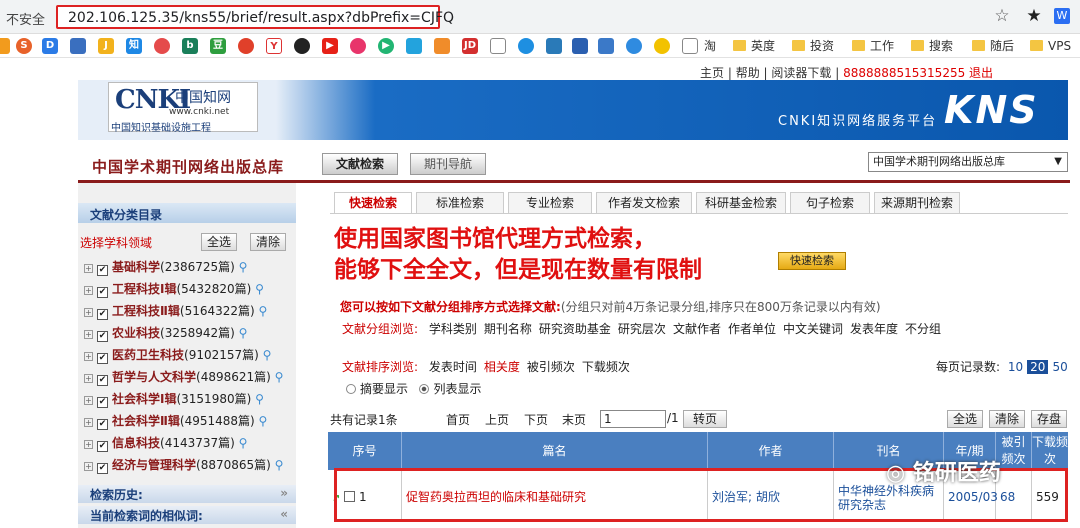 Image resolution: width=1080 pixels, height=528 pixels. Describe the element at coordinates (965, 419) in the screenshot. I see `select-all-results-button: 全选` at that location.